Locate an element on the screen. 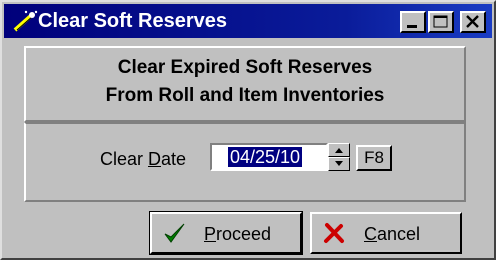 The image size is (496, 260). clear-date-input: 04/25/10 is located at coordinates (269, 157).